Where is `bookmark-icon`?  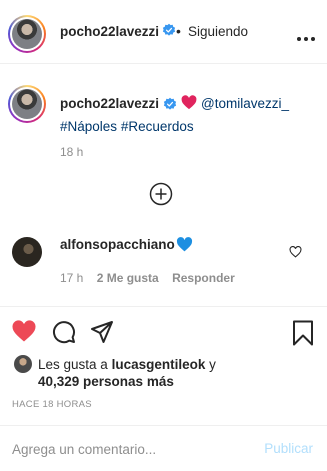 bookmark-icon is located at coordinates (303, 335).